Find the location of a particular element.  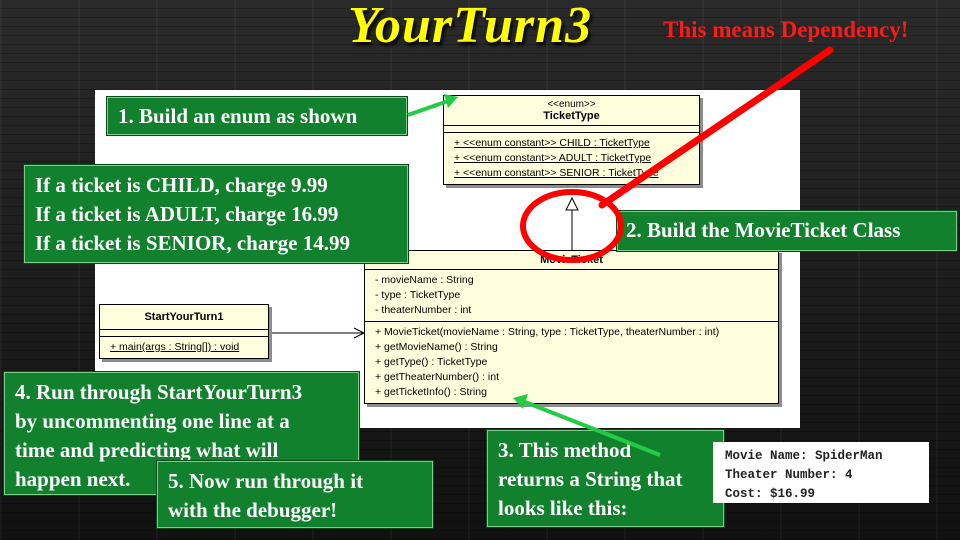

step-1-pointer-line is located at coordinates (428, 108).